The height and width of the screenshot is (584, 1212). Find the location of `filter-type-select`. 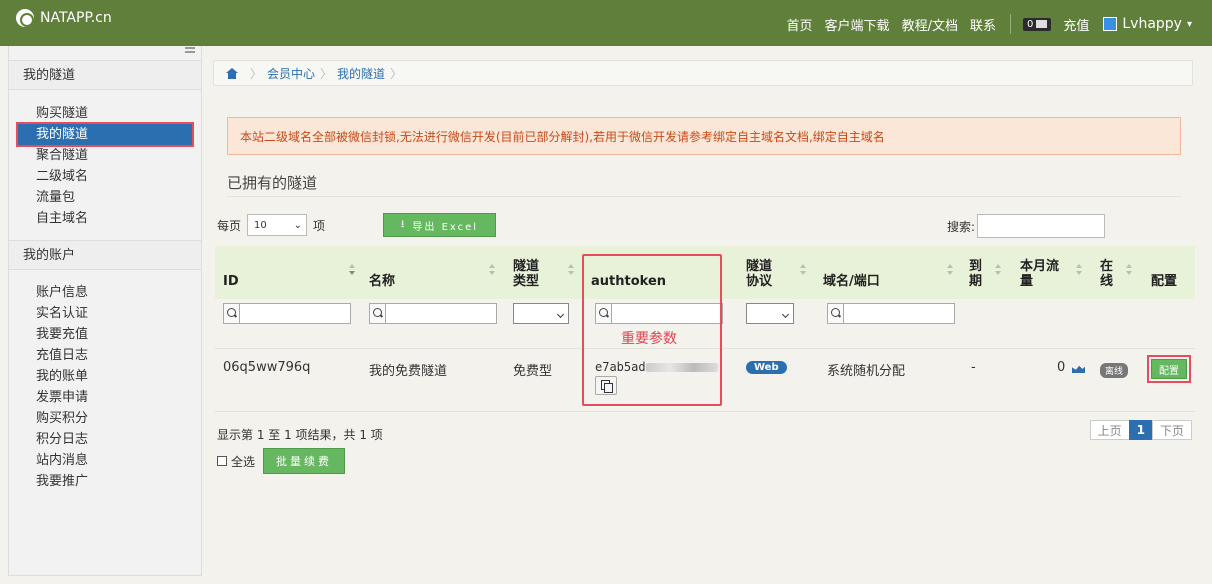

filter-type-select is located at coordinates (541, 313).